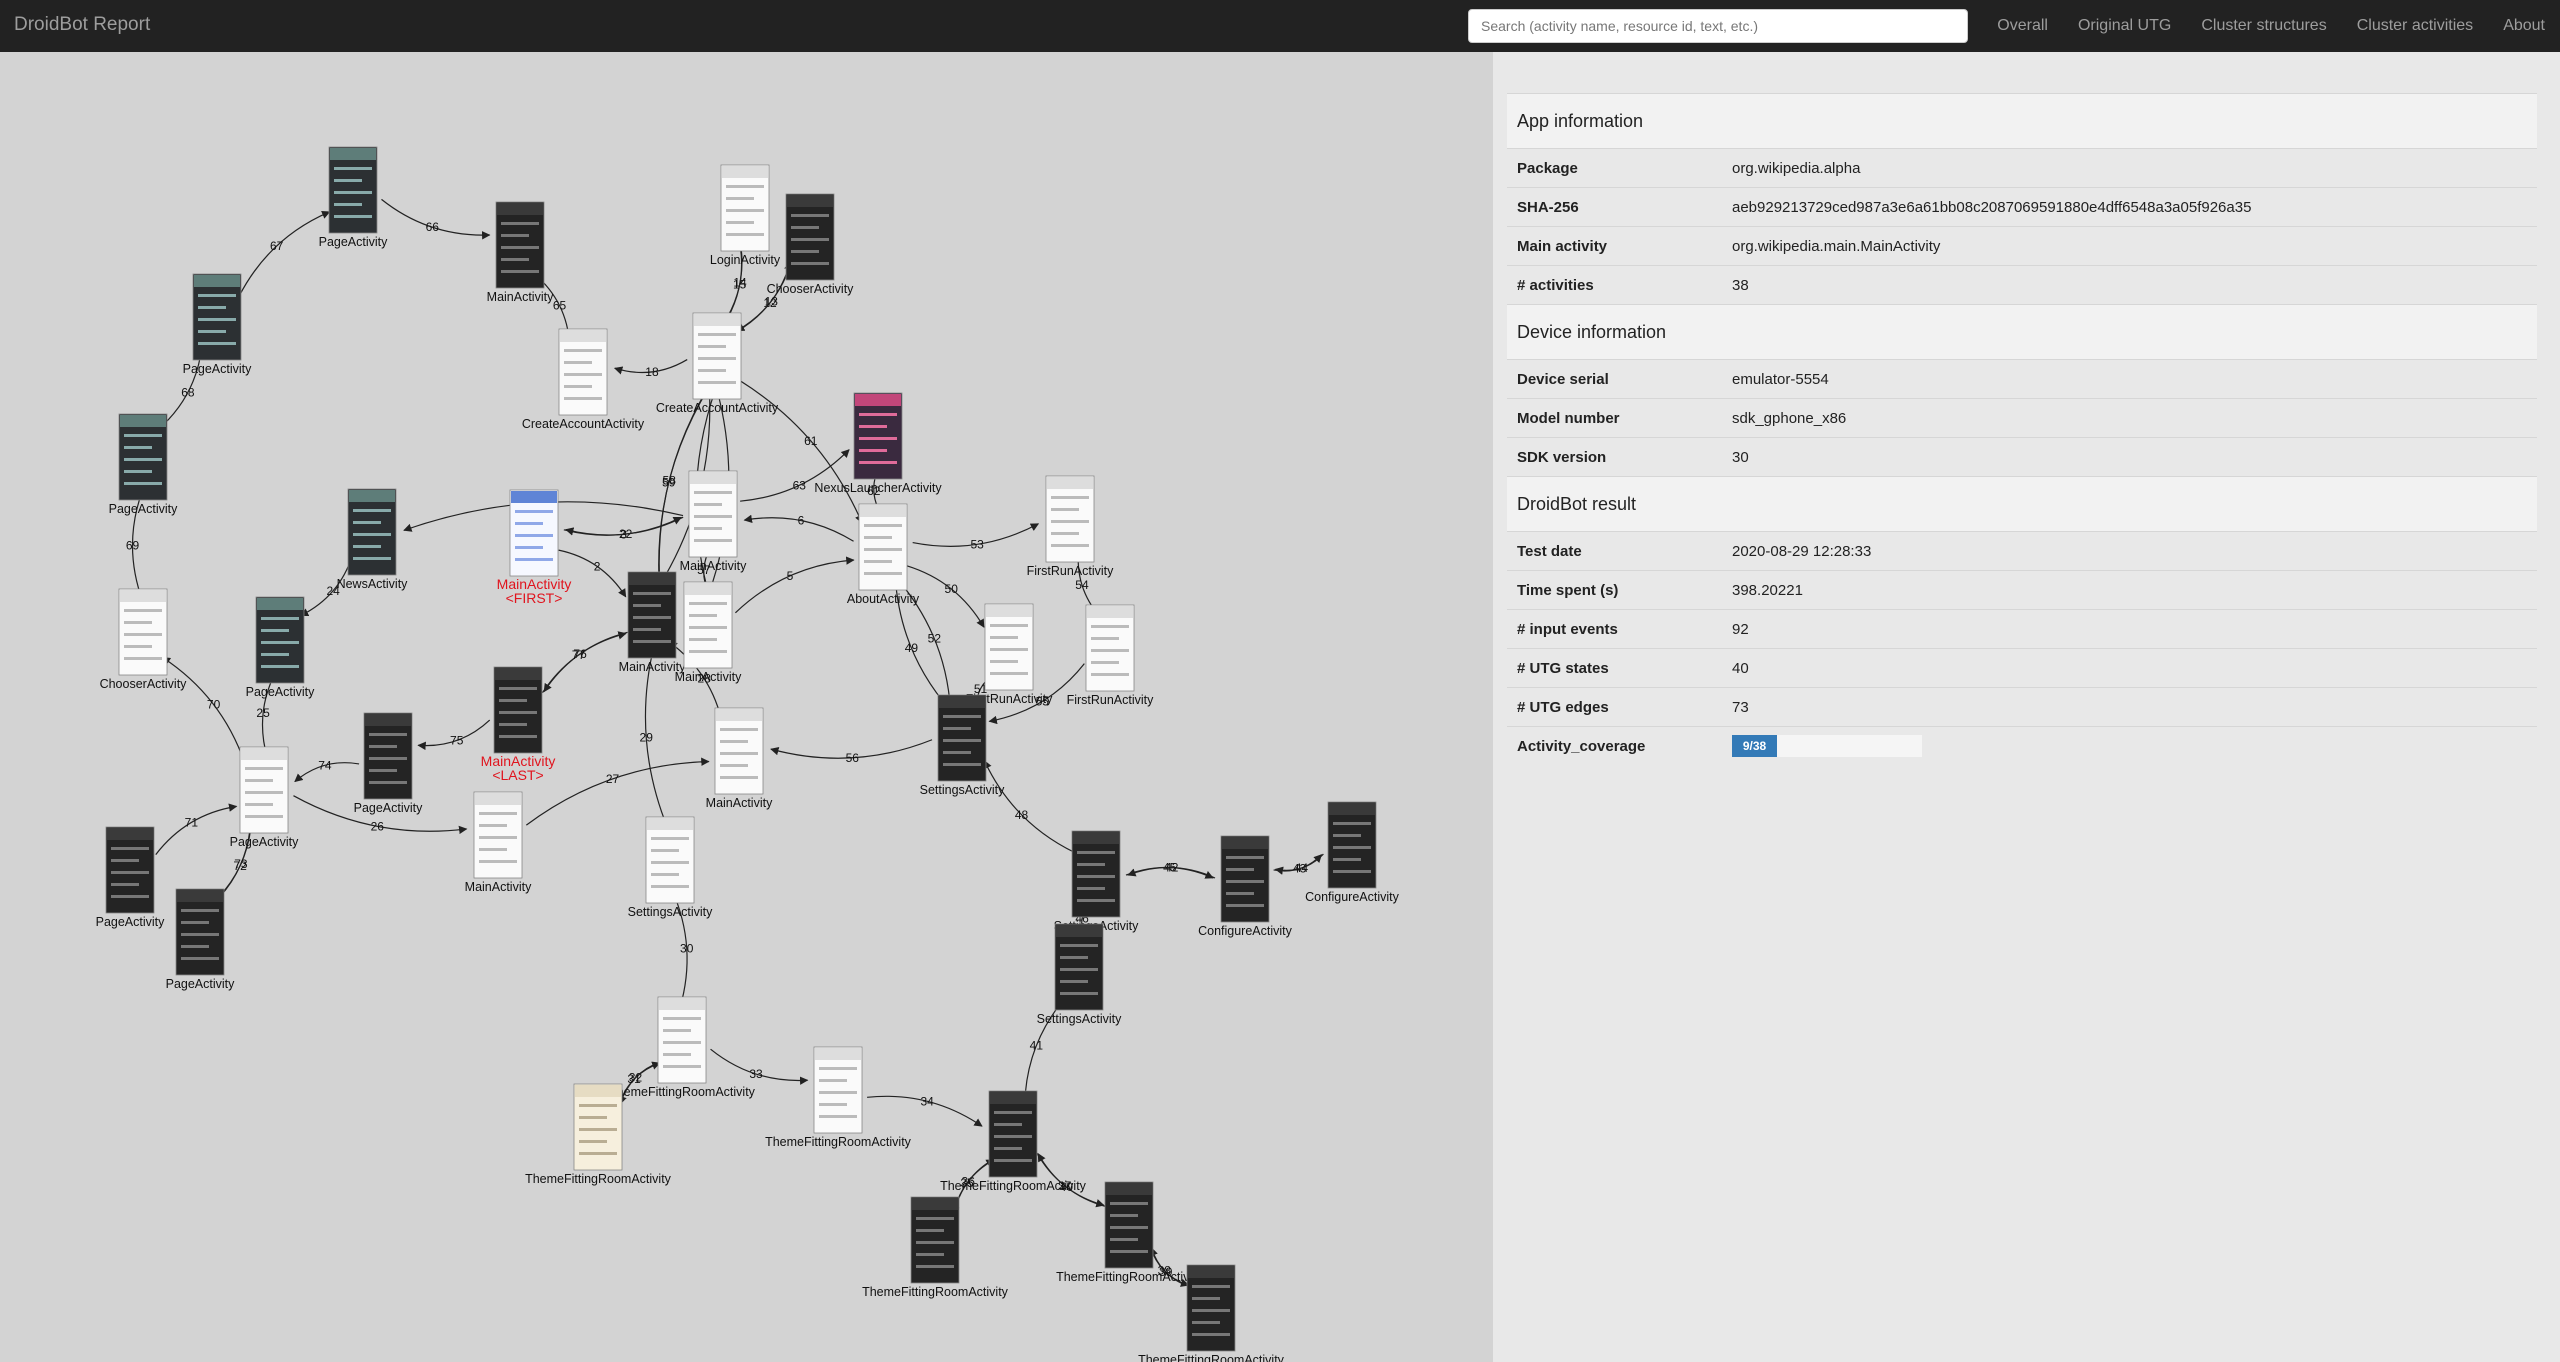  I want to click on utg-node: NewsActivity, so click(373, 539).